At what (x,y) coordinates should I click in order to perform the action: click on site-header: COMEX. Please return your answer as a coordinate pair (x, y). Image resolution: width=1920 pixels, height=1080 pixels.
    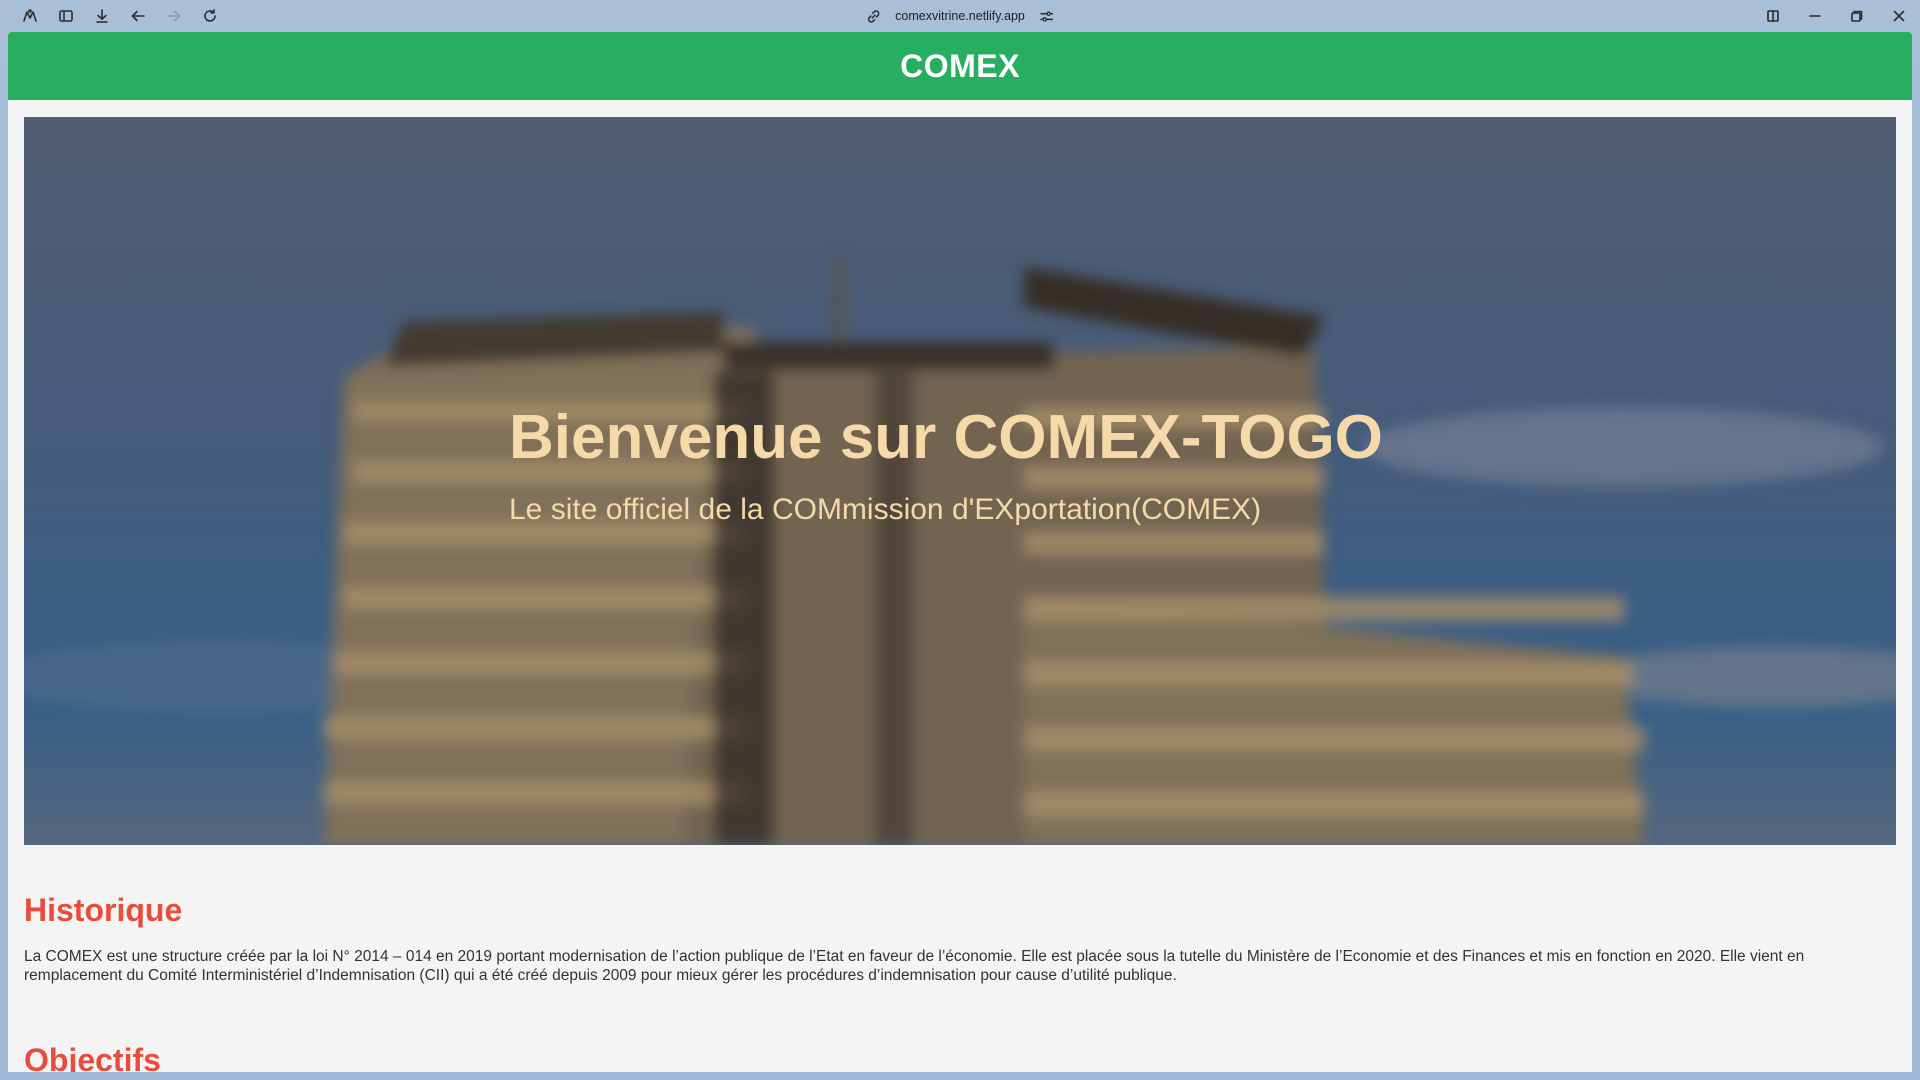
    Looking at the image, I should click on (960, 66).